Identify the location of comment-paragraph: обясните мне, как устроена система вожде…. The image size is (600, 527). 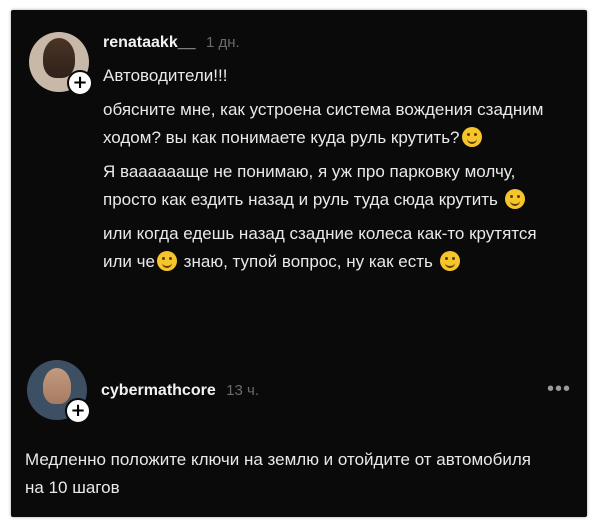
(328, 124).